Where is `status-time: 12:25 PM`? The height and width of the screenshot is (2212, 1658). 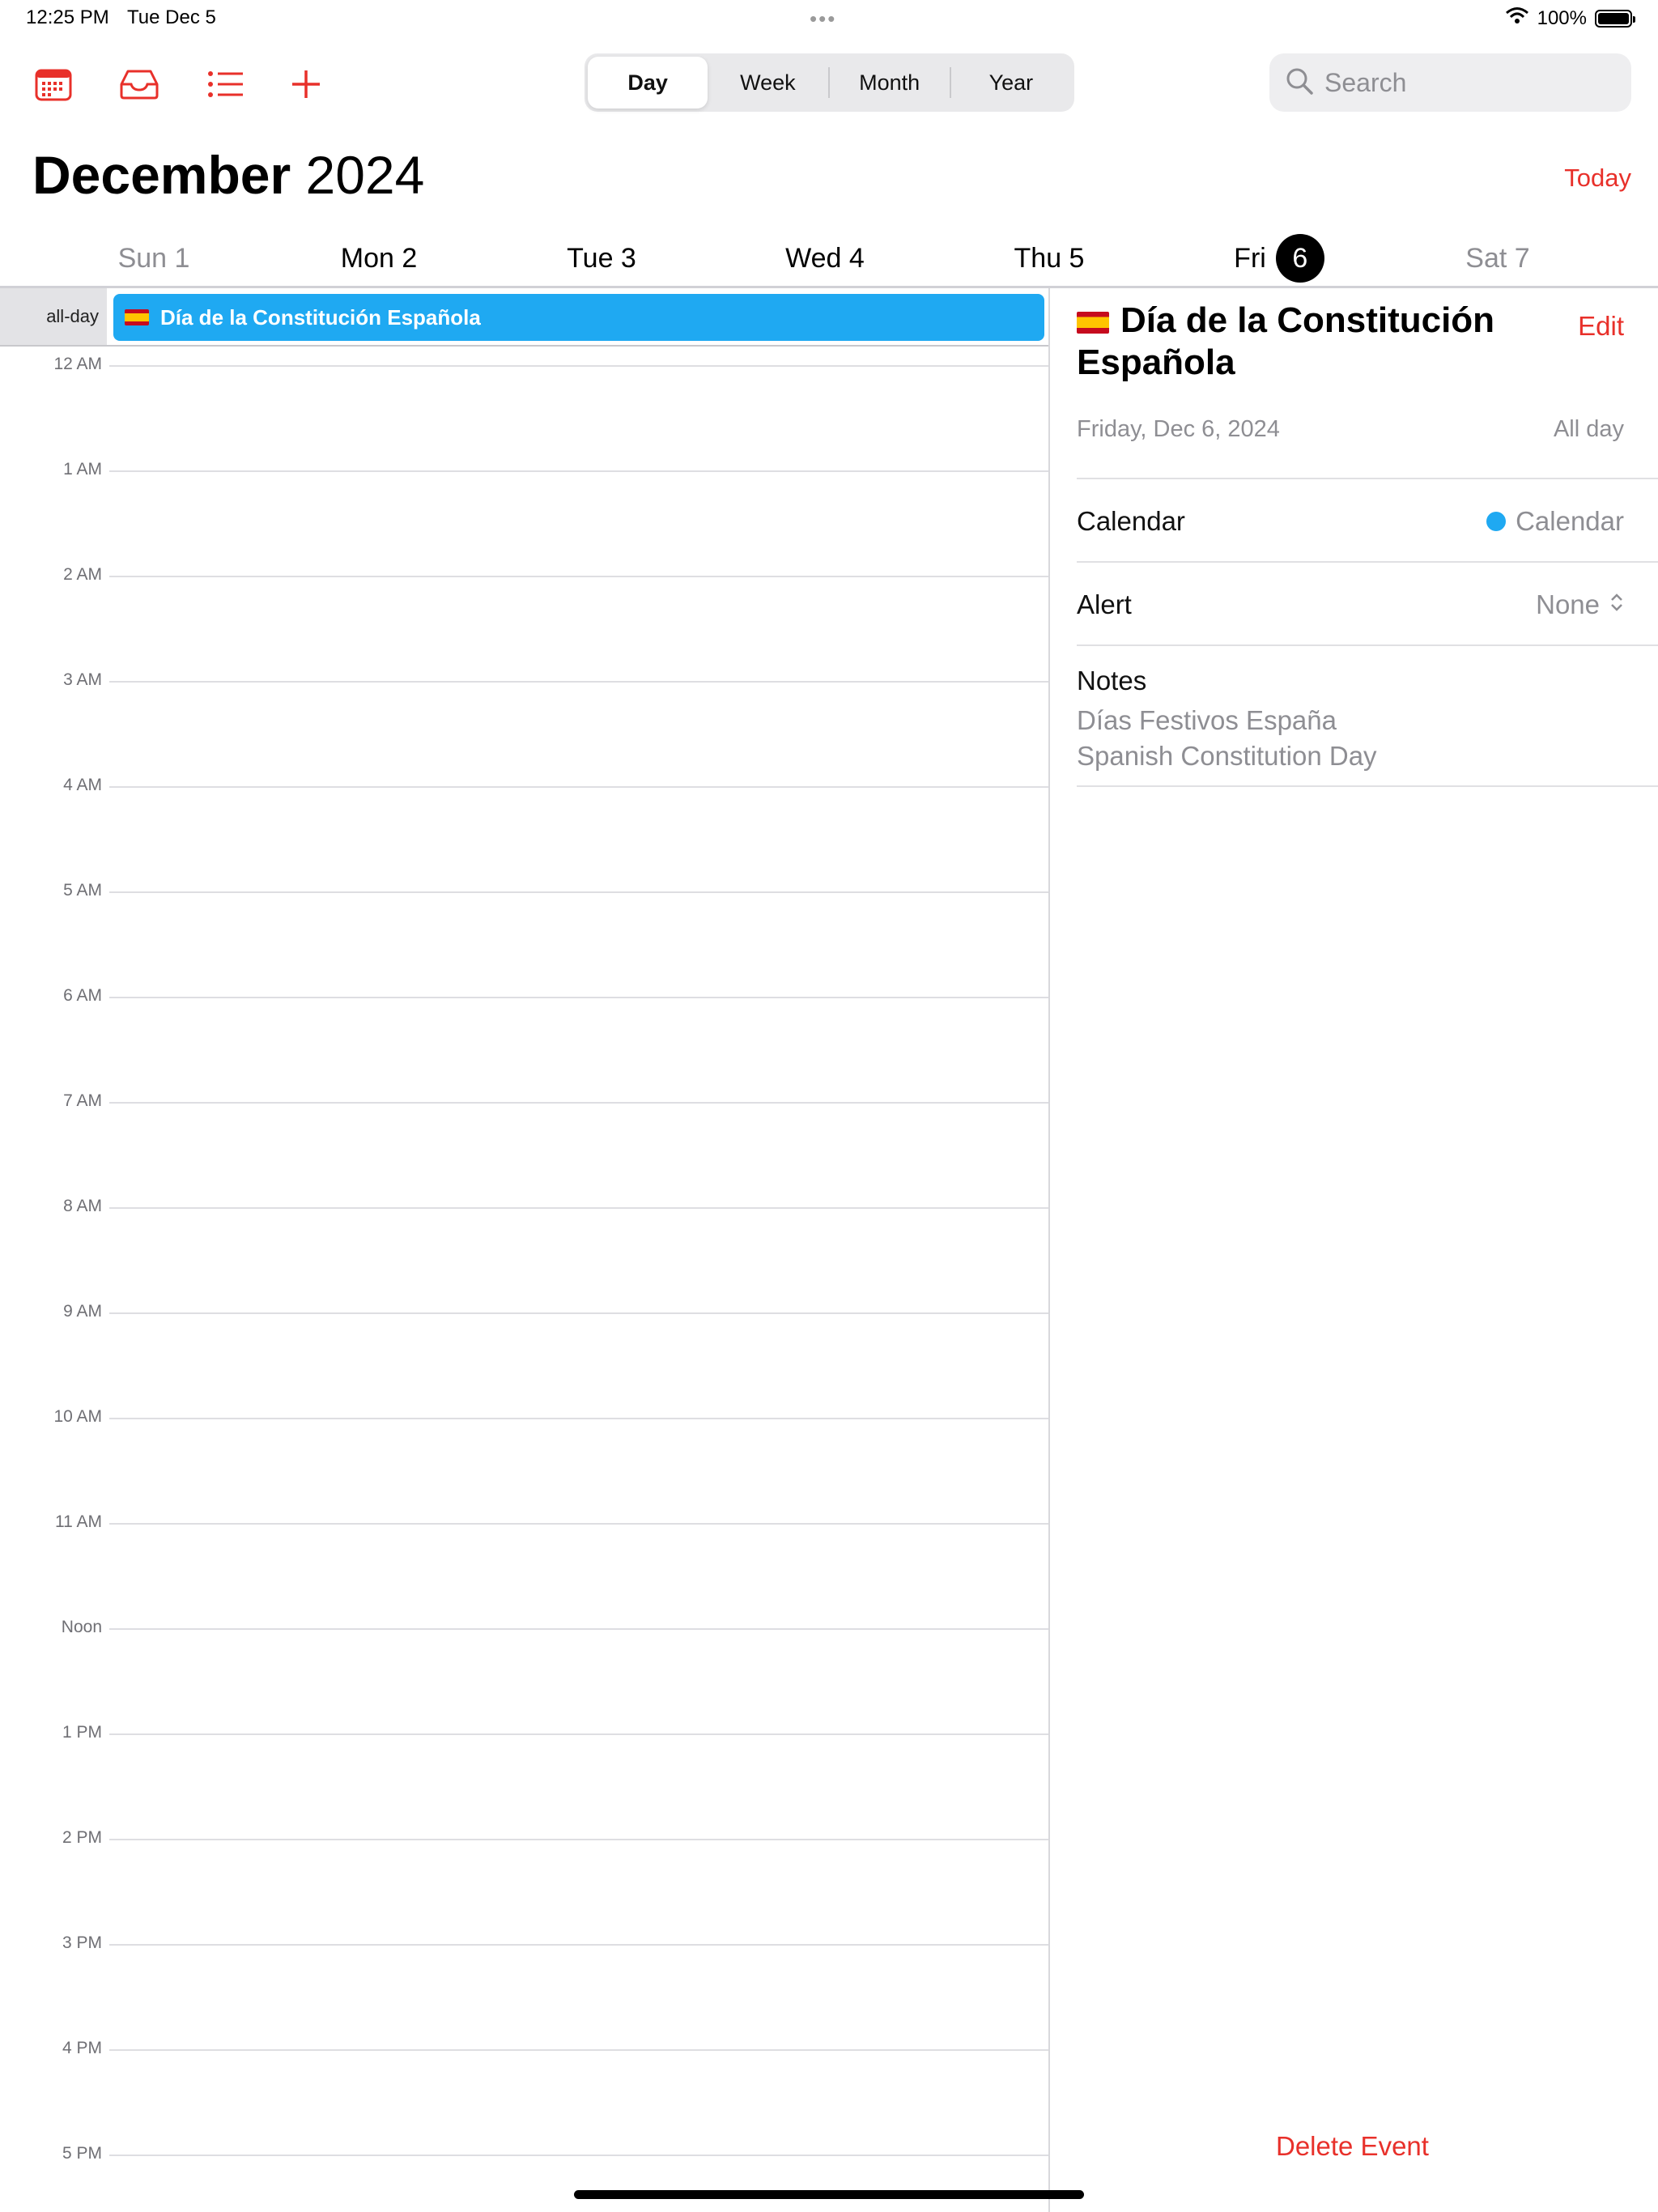 status-time: 12:25 PM is located at coordinates (67, 17).